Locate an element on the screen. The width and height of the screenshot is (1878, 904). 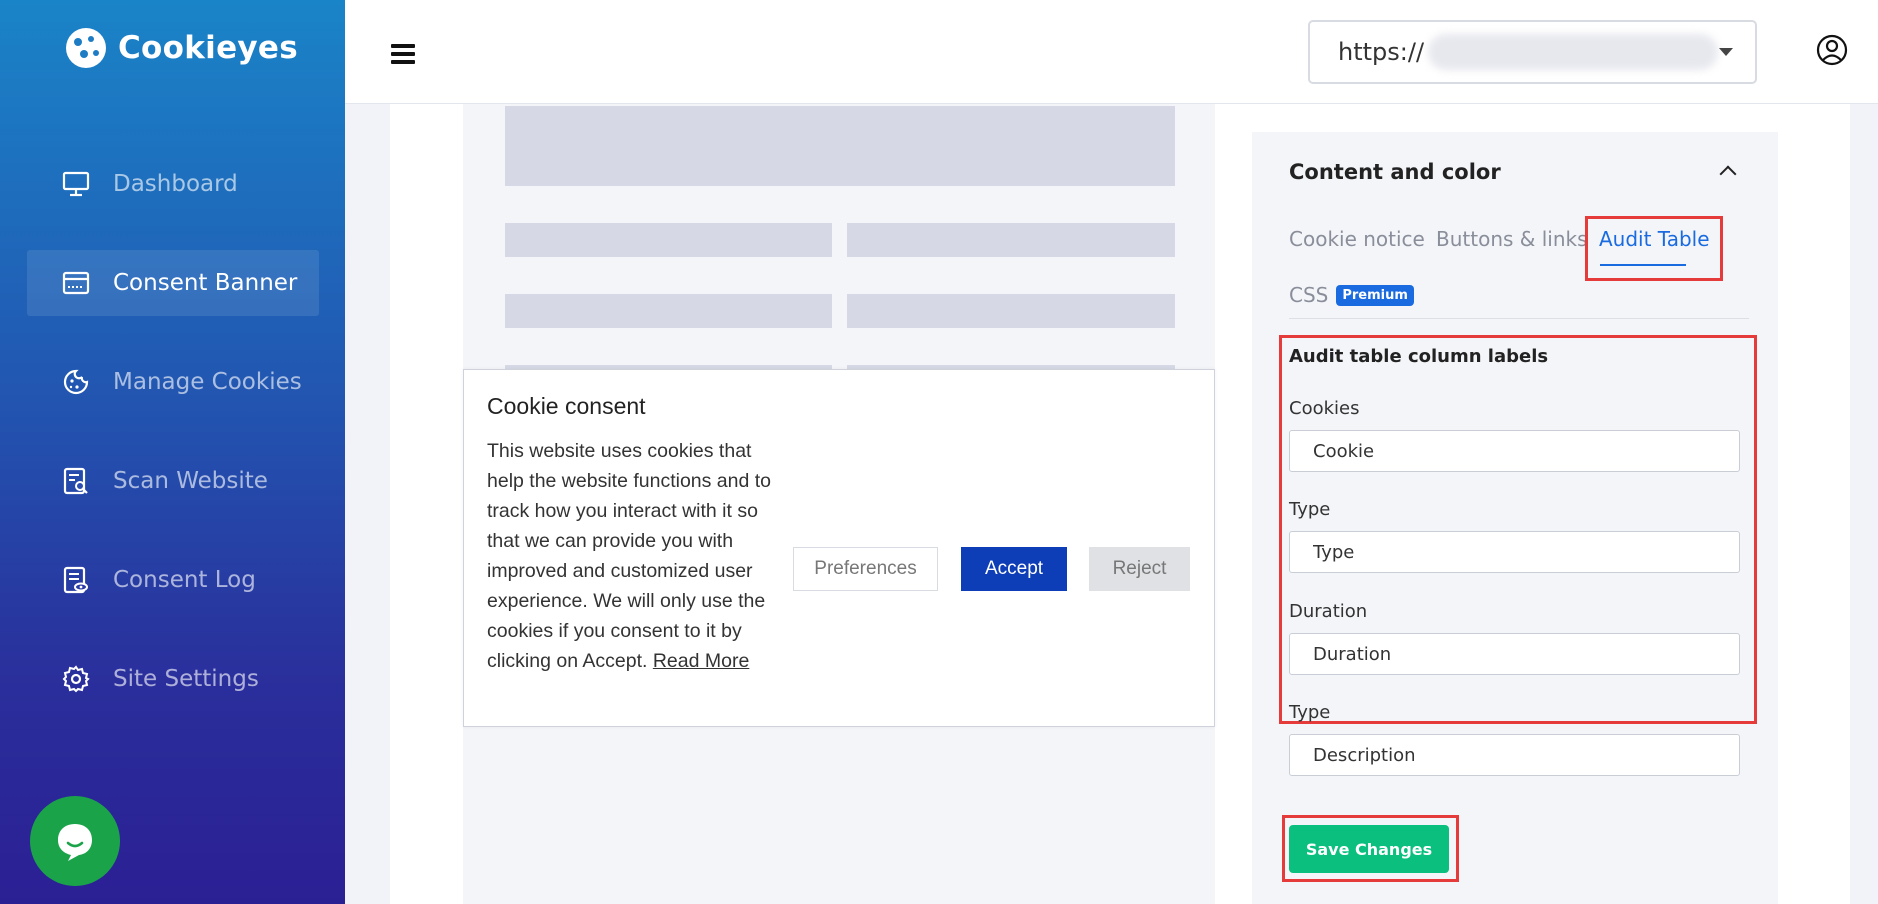
field-label-cookies: Cookies is located at coordinates (1324, 408).